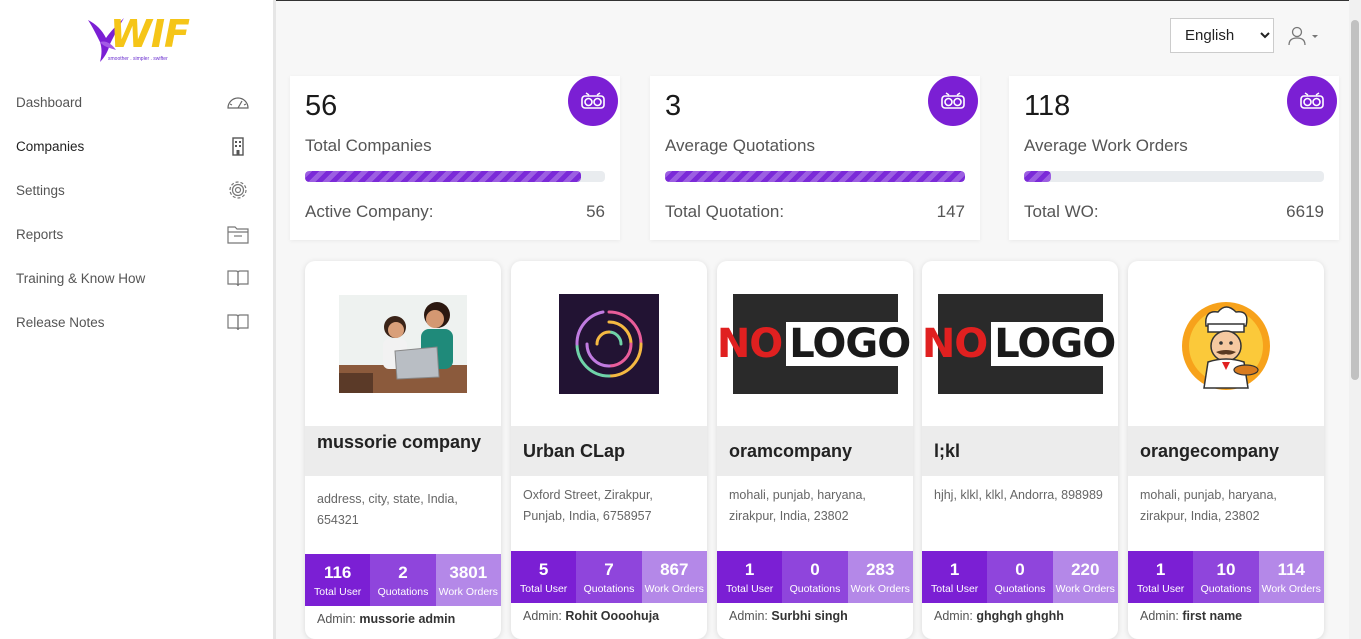 The width and height of the screenshot is (1361, 639). I want to click on folder-icon, so click(238, 235).